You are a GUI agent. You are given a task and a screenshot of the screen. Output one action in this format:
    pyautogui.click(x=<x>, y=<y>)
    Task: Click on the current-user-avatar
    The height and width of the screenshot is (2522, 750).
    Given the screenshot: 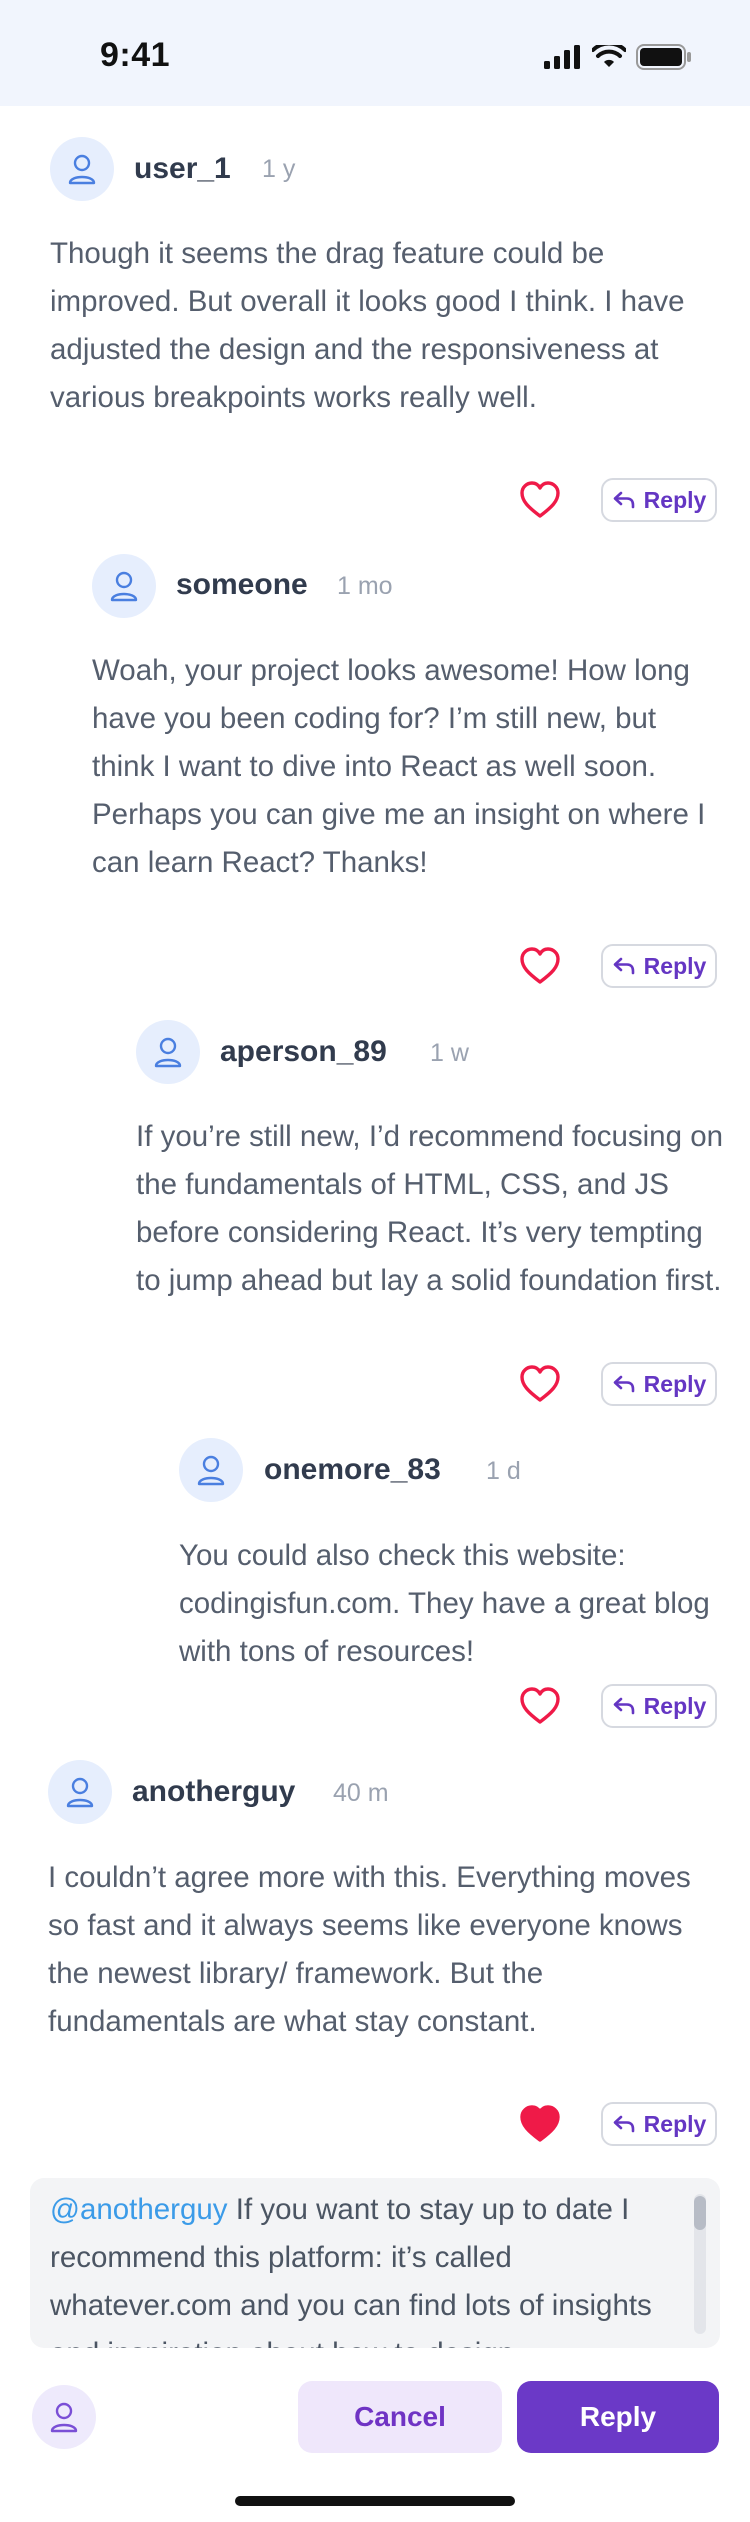 What is the action you would take?
    pyautogui.click(x=64, y=2417)
    